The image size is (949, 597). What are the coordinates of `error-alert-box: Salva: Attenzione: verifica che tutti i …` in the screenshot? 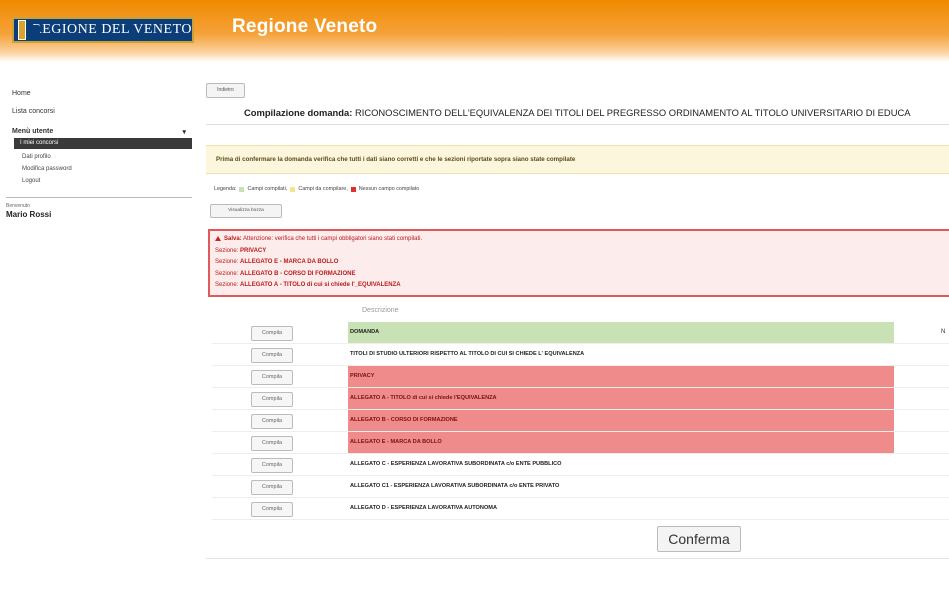 It's located at (578, 263).